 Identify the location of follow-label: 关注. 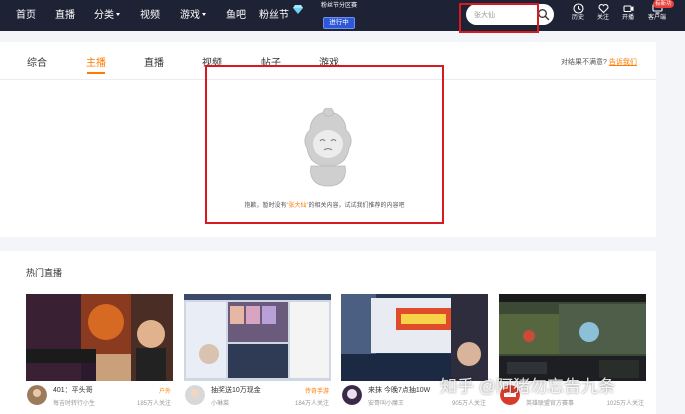
(602, 18).